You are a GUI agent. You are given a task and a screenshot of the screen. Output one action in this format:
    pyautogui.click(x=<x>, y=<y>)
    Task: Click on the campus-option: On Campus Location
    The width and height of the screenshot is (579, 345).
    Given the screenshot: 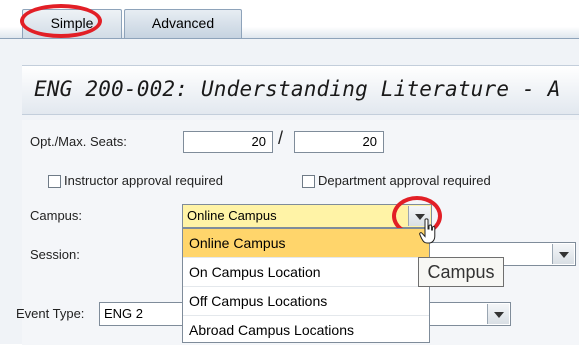 What is the action you would take?
    pyautogui.click(x=306, y=272)
    